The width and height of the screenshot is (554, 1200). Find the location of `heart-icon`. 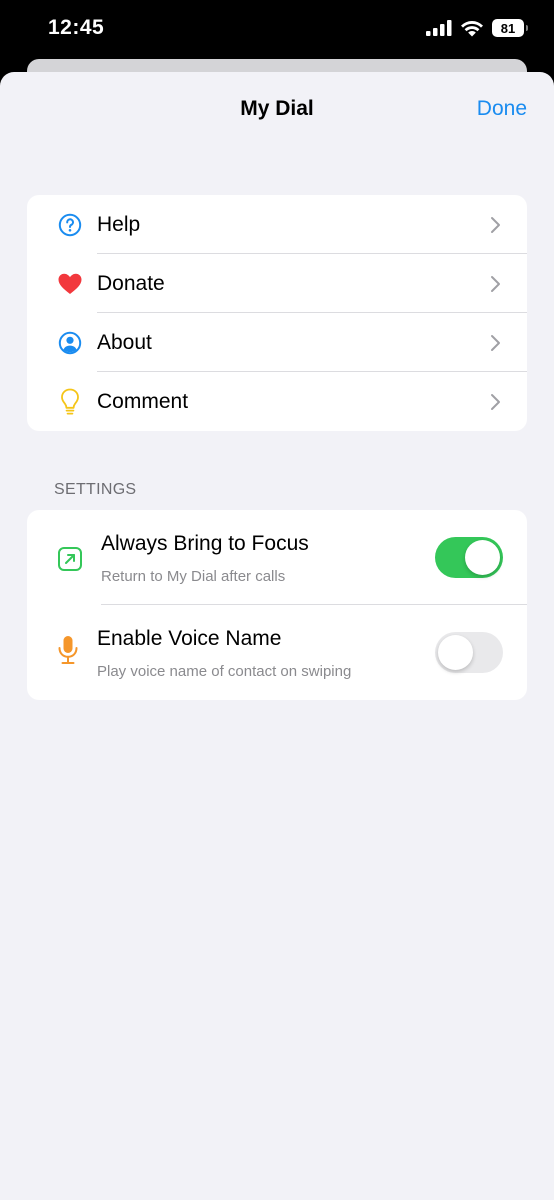

heart-icon is located at coordinates (70, 284).